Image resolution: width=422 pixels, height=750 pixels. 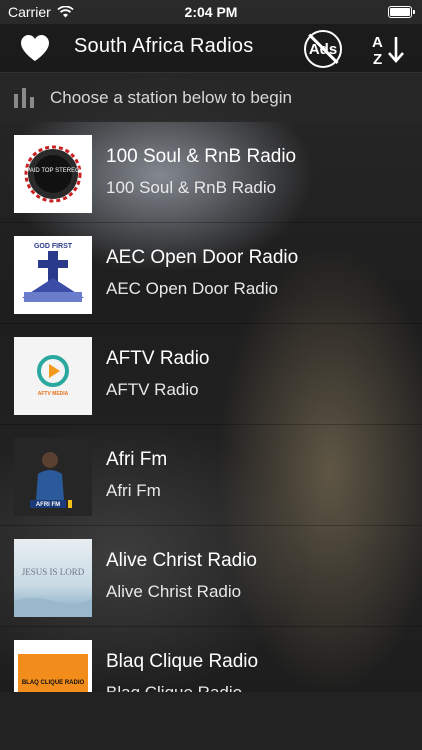 I want to click on station-logo-image: PAID TOP STEREO, so click(x=53, y=174).